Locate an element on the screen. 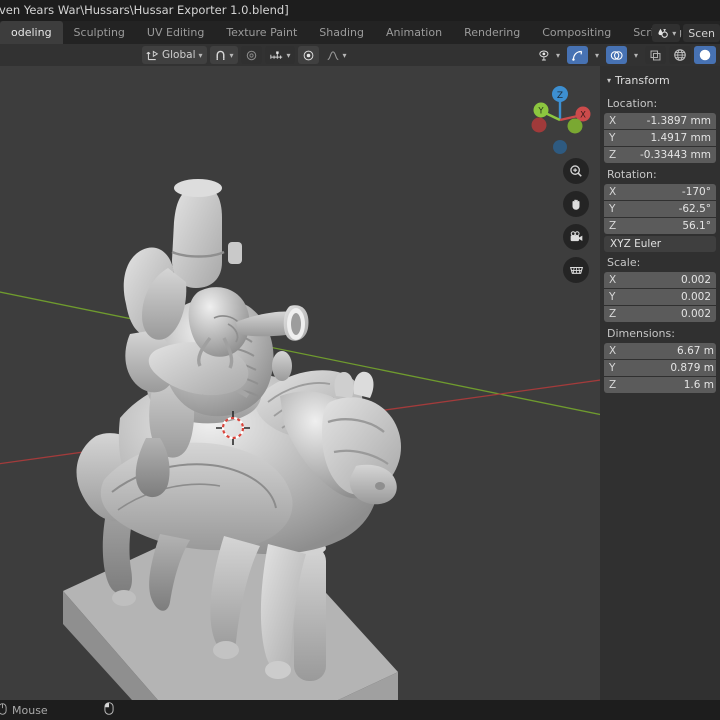  hand-icon is located at coordinates (576, 204).